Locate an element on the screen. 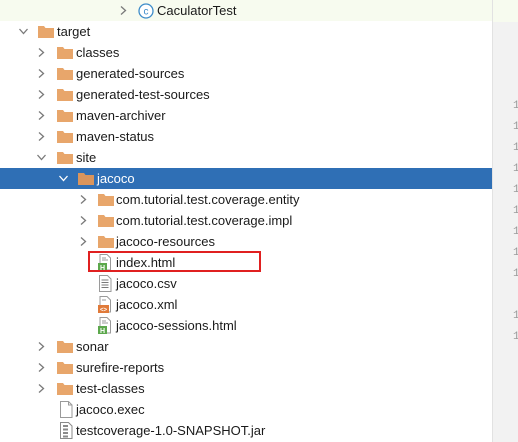 Image resolution: width=518 pixels, height=442 pixels. tree-row-pkg-entity: com.tutorial.test.coverage.entity is located at coordinates (246, 199).